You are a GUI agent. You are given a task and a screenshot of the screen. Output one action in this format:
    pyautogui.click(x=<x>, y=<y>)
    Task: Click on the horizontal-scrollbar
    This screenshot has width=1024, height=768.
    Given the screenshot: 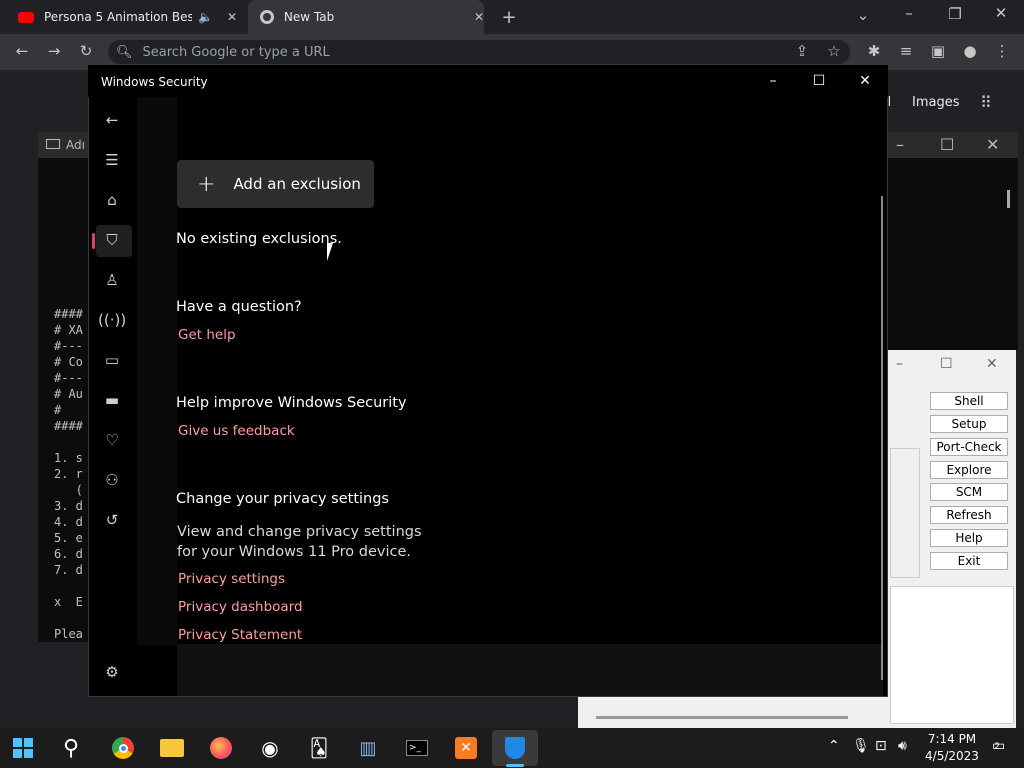 What is the action you would take?
    pyautogui.click(x=722, y=717)
    